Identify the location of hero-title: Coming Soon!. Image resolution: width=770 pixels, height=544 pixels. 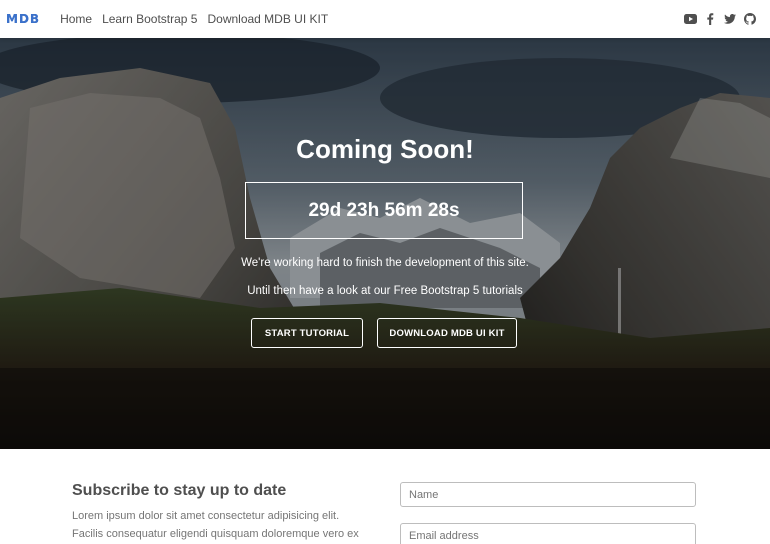
(385, 149).